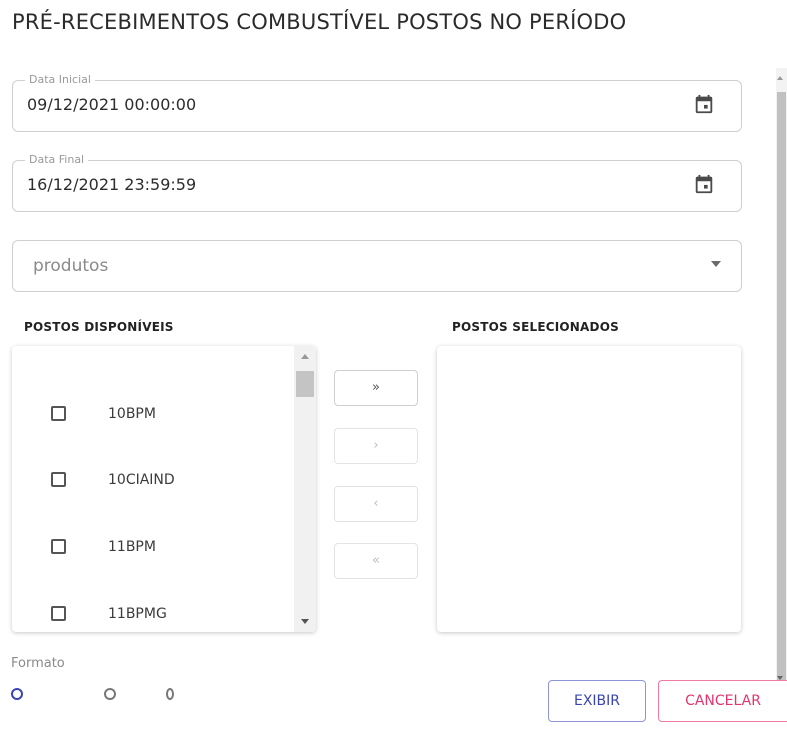 The image size is (787, 747). What do you see at coordinates (38, 663) in the screenshot?
I see `formato-label: Formato` at bounding box center [38, 663].